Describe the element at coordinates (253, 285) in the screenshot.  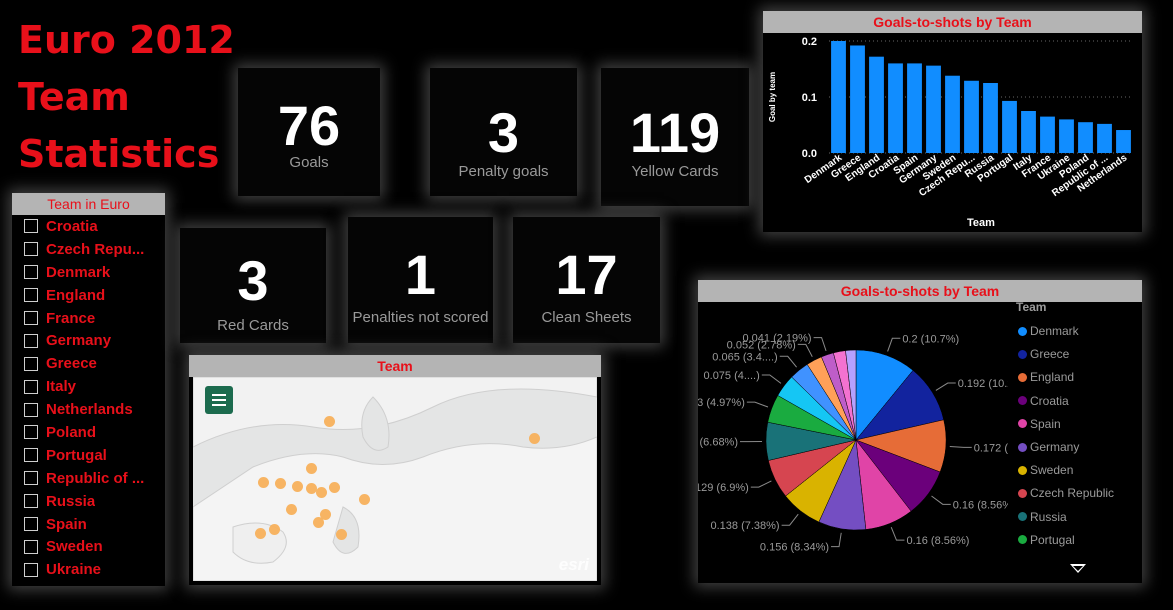
I see `red-cards-card: 3 Red Cards` at that location.